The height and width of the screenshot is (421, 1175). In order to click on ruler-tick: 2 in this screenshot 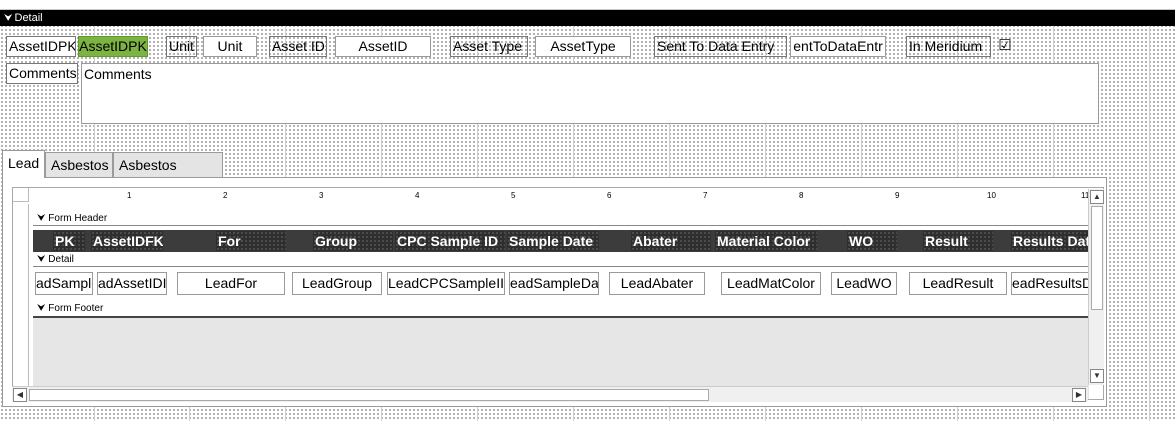, I will do `click(225, 195)`.